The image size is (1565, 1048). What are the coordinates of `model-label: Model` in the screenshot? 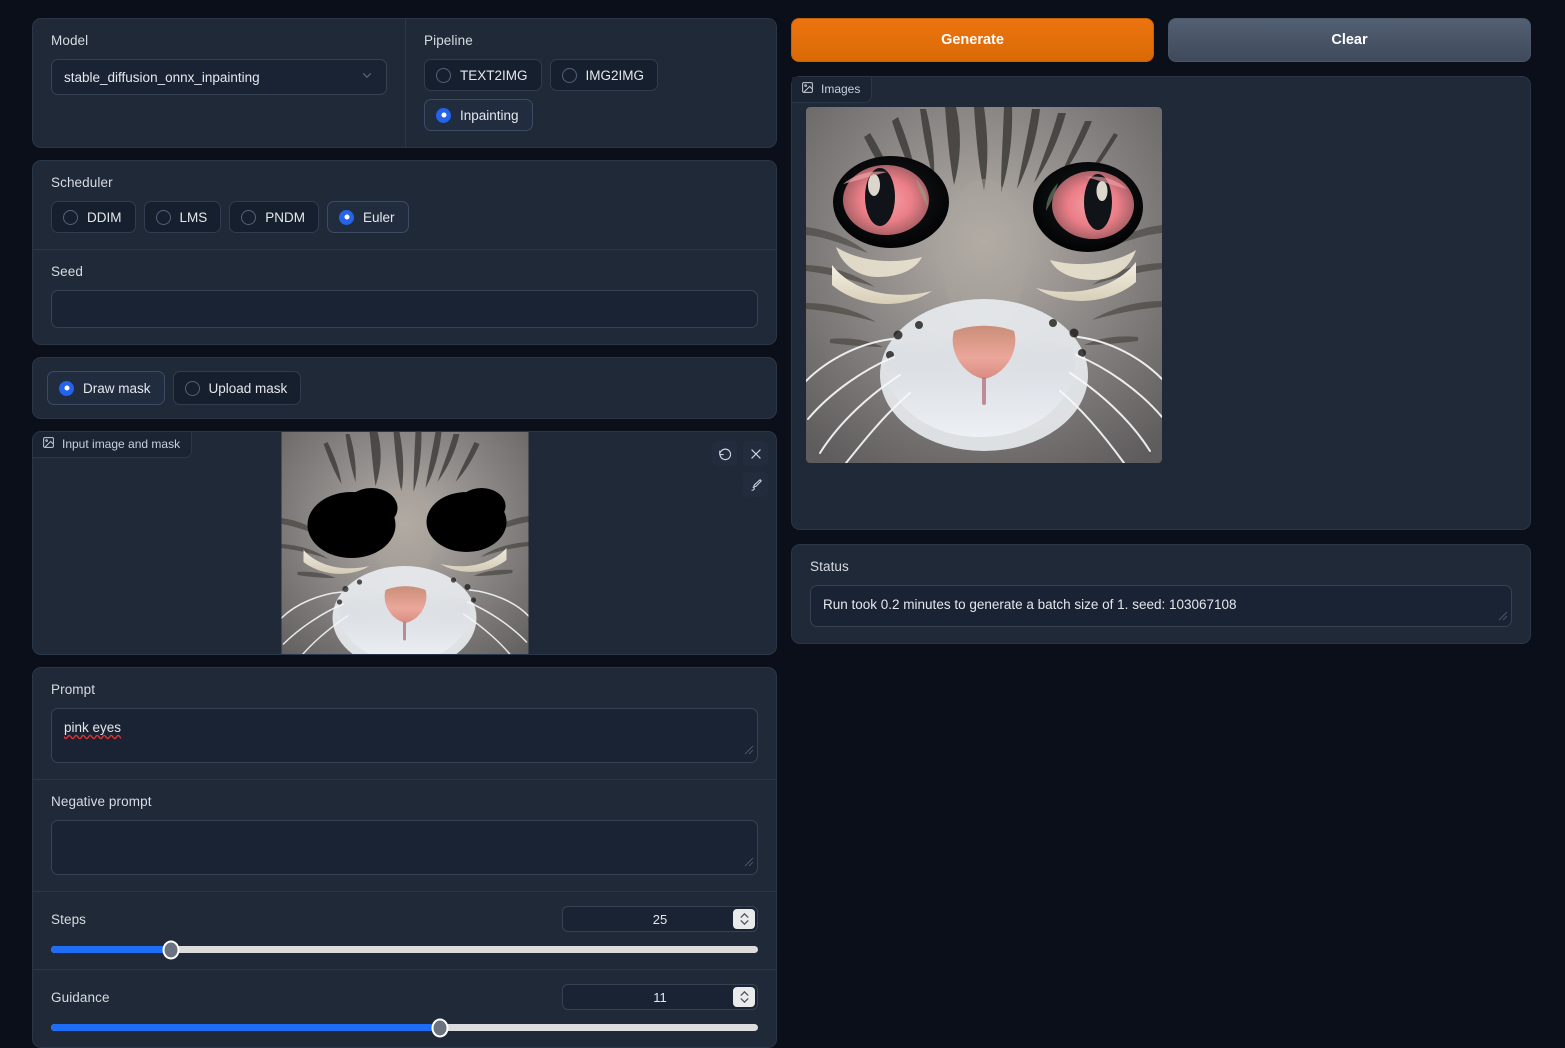 It's located at (70, 40).